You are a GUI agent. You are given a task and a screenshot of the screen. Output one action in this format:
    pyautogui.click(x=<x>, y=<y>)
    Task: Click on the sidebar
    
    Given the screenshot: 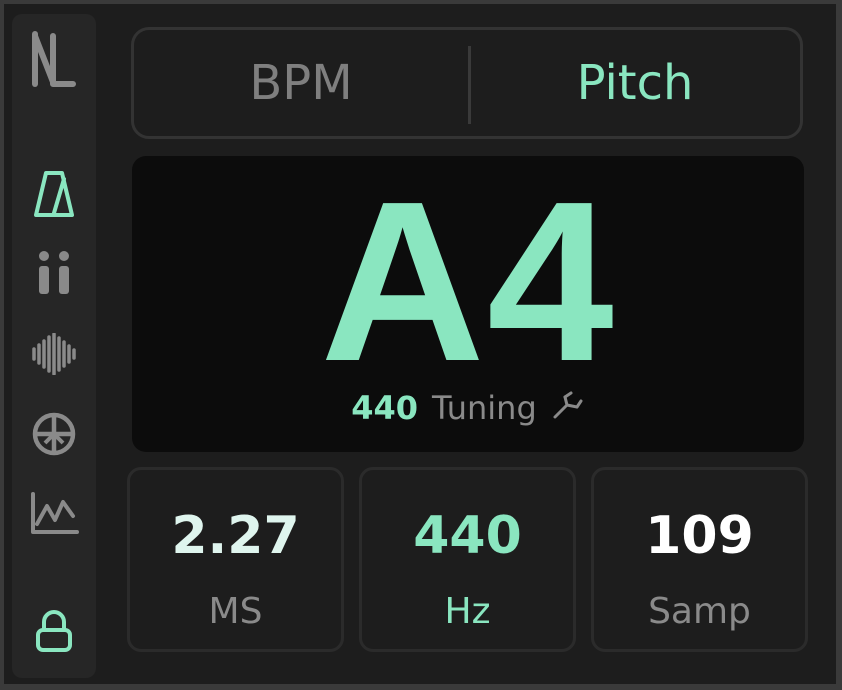 What is the action you would take?
    pyautogui.click(x=54, y=346)
    